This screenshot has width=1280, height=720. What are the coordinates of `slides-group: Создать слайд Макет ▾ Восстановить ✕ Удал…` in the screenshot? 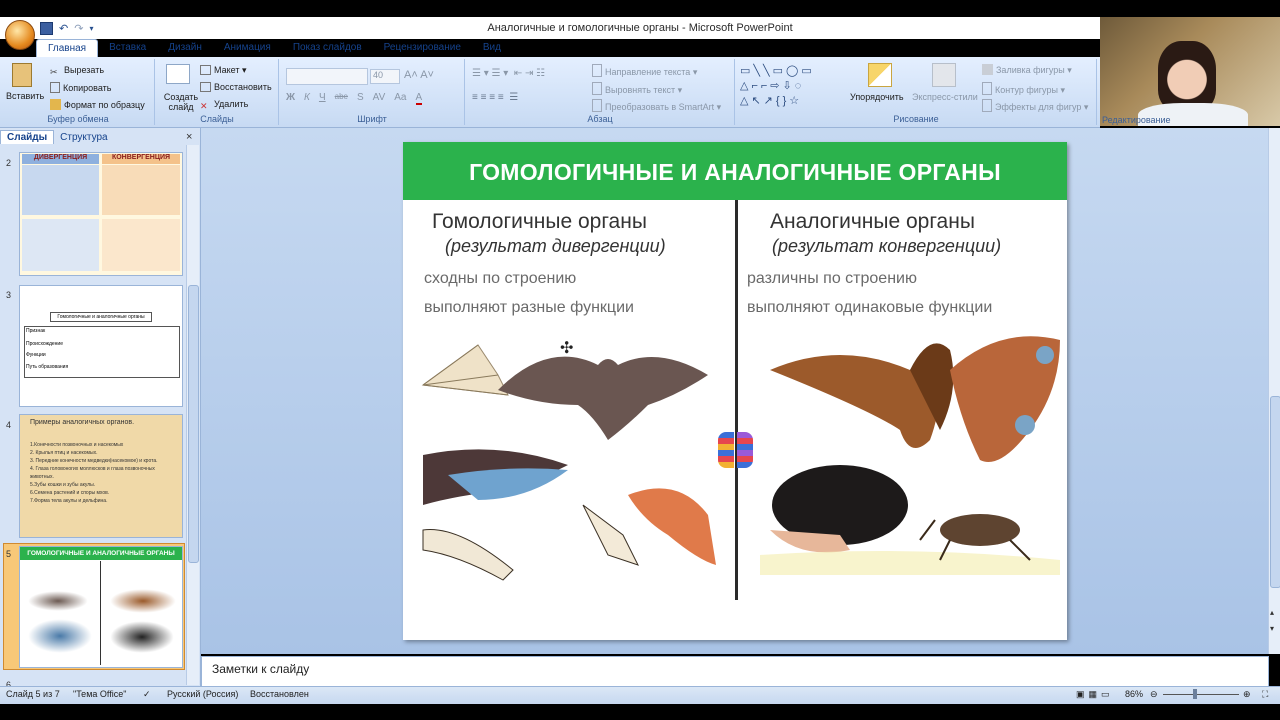 It's located at (217, 92).